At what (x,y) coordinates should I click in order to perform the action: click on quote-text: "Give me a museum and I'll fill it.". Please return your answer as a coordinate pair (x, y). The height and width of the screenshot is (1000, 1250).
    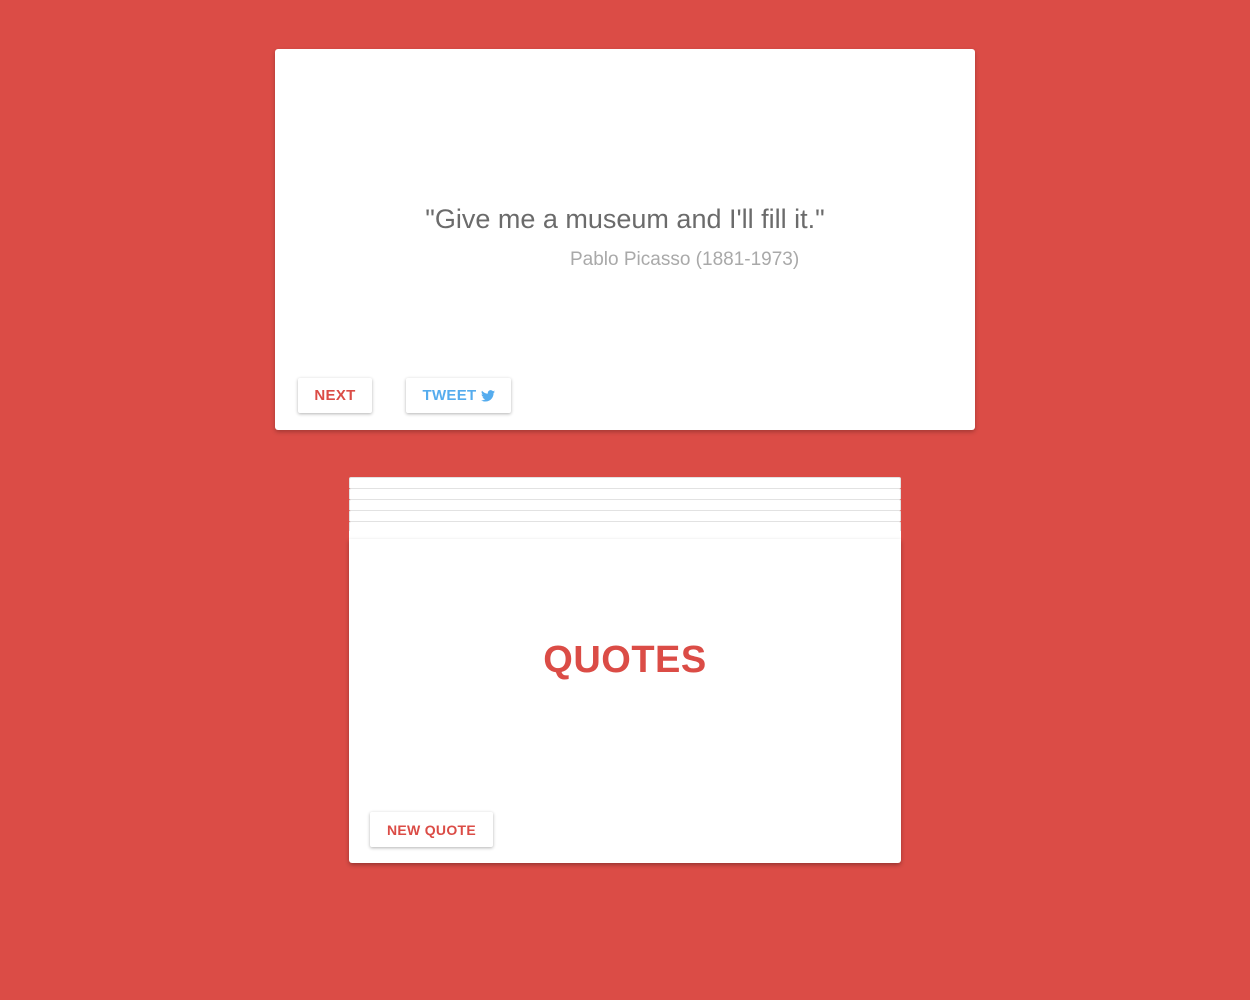
    Looking at the image, I should click on (625, 219).